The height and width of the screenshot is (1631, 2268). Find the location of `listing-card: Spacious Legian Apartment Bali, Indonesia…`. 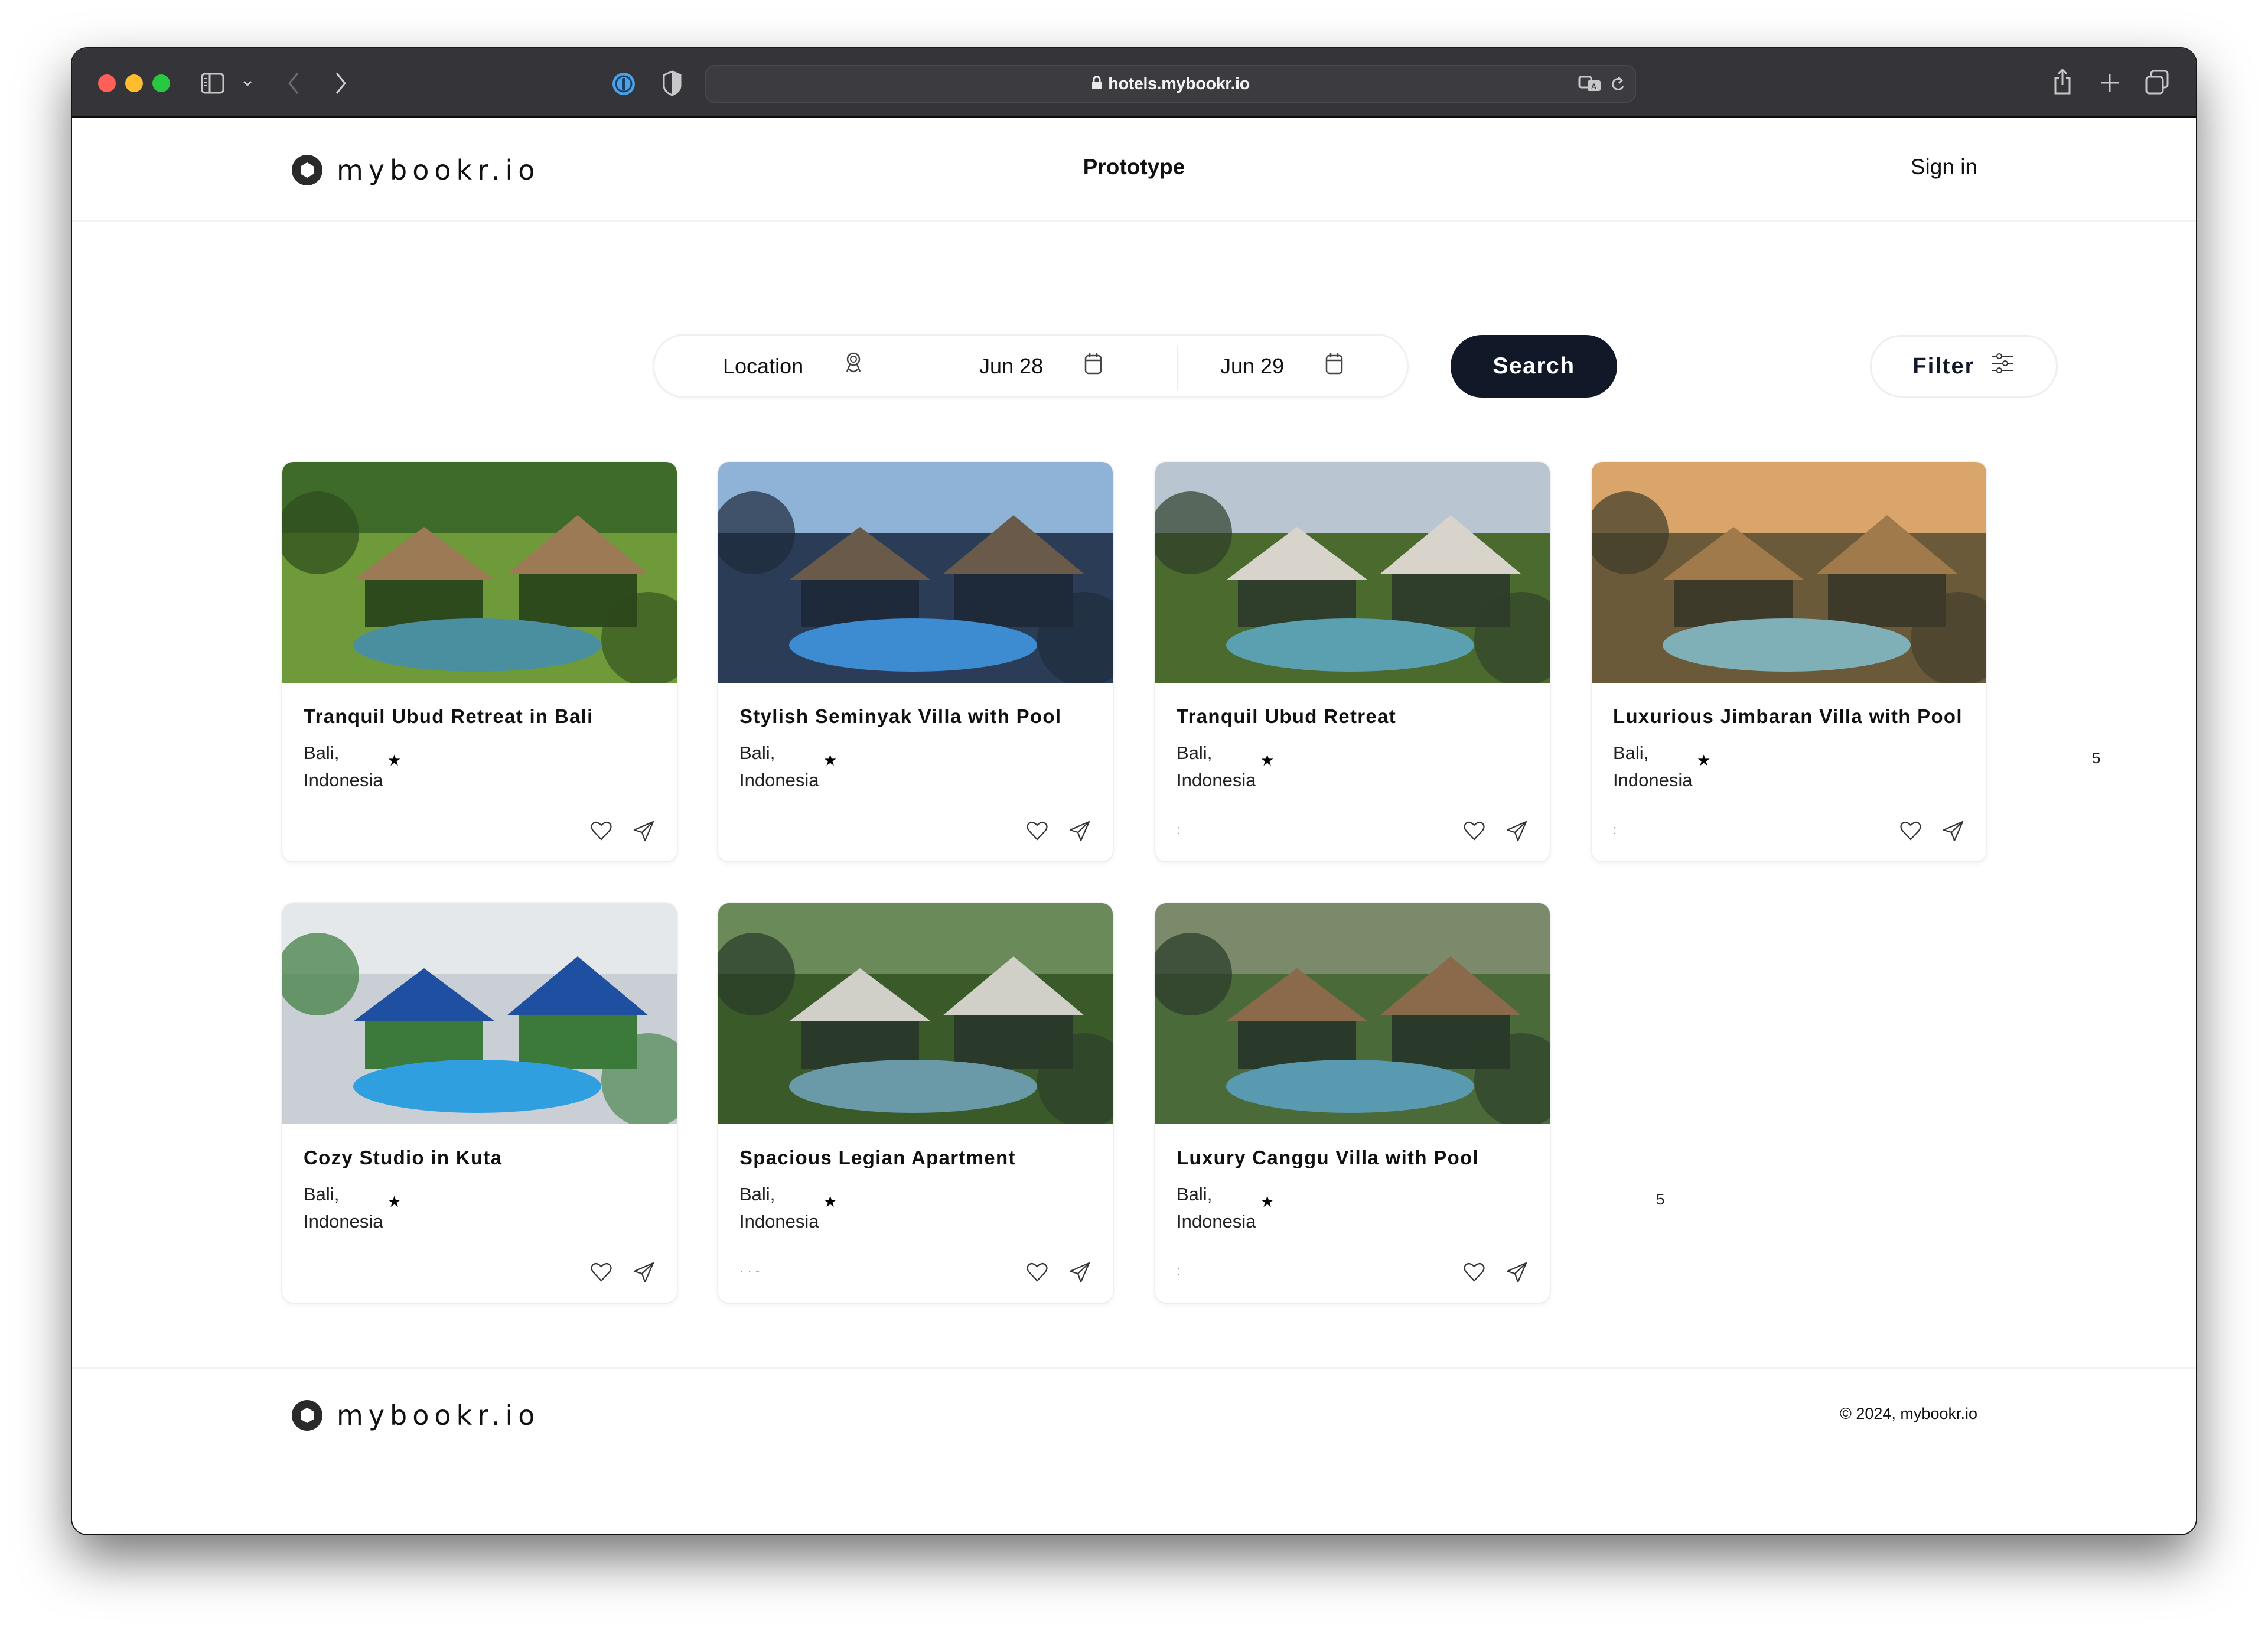

listing-card: Spacious Legian Apartment Bali, Indonesia… is located at coordinates (915, 1103).